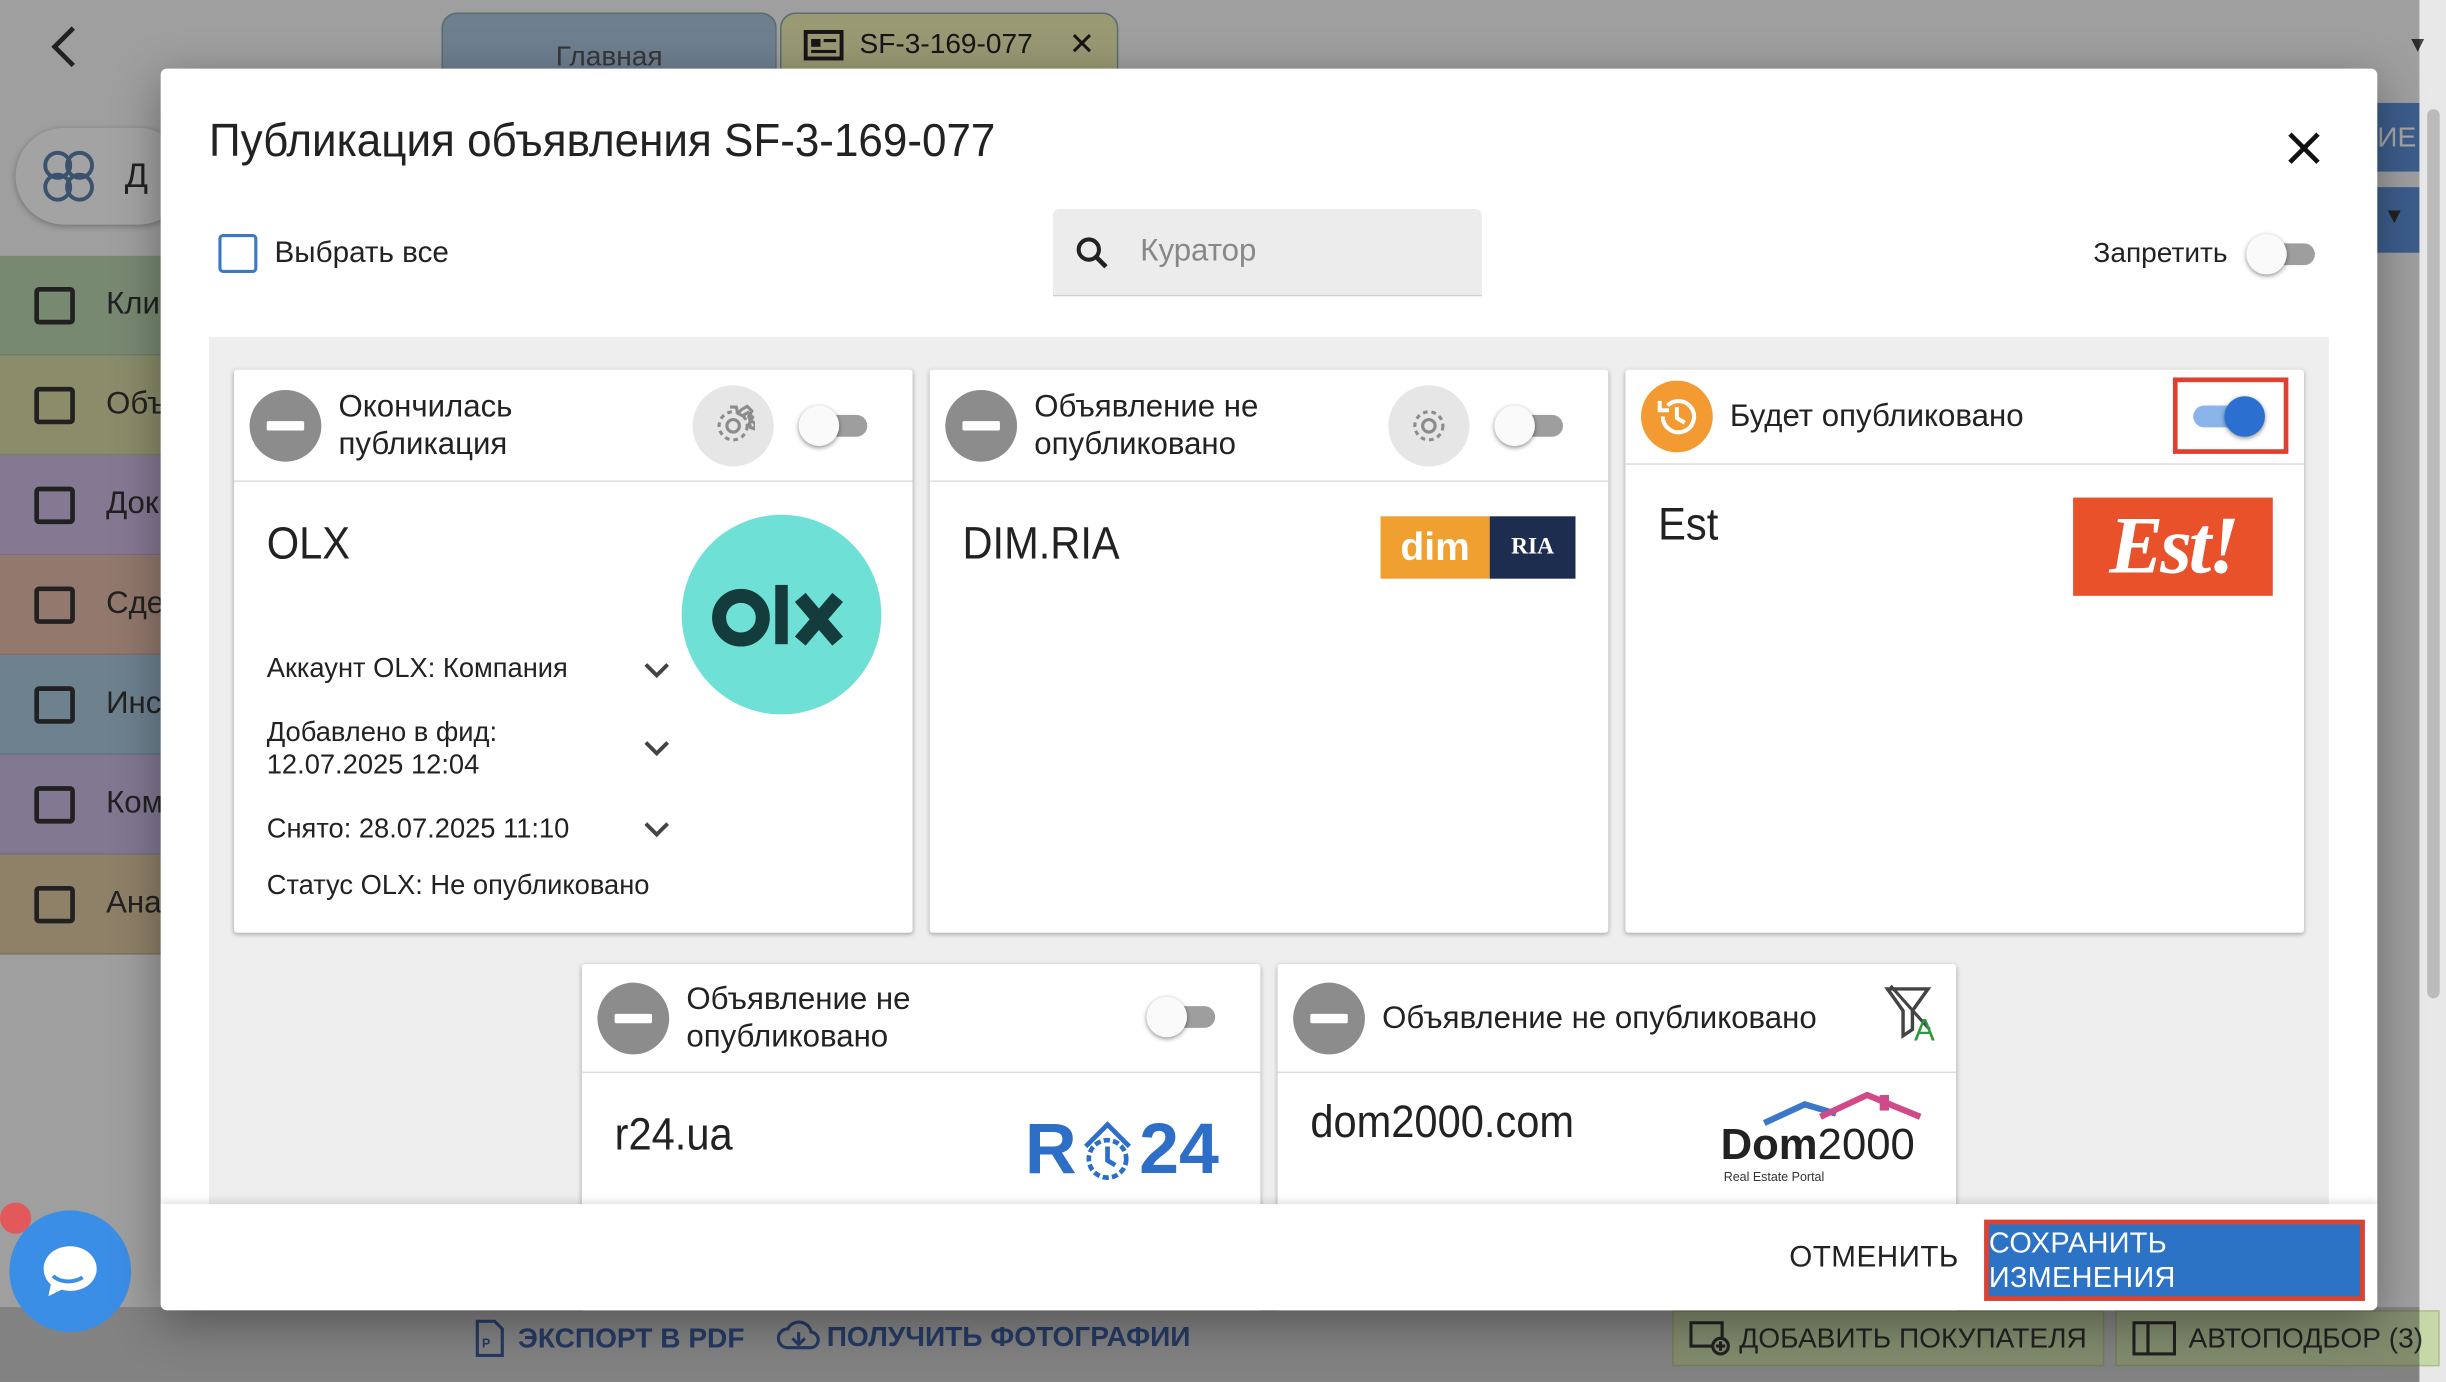  Describe the element at coordinates (1108, 1150) in the screenshot. I see `house-clock-icon` at that location.